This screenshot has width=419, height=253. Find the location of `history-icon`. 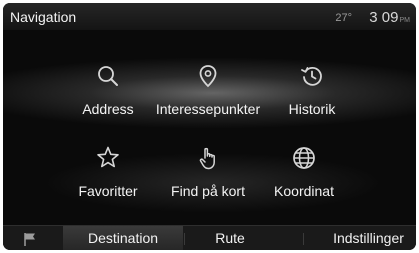

history-icon is located at coordinates (311, 76).